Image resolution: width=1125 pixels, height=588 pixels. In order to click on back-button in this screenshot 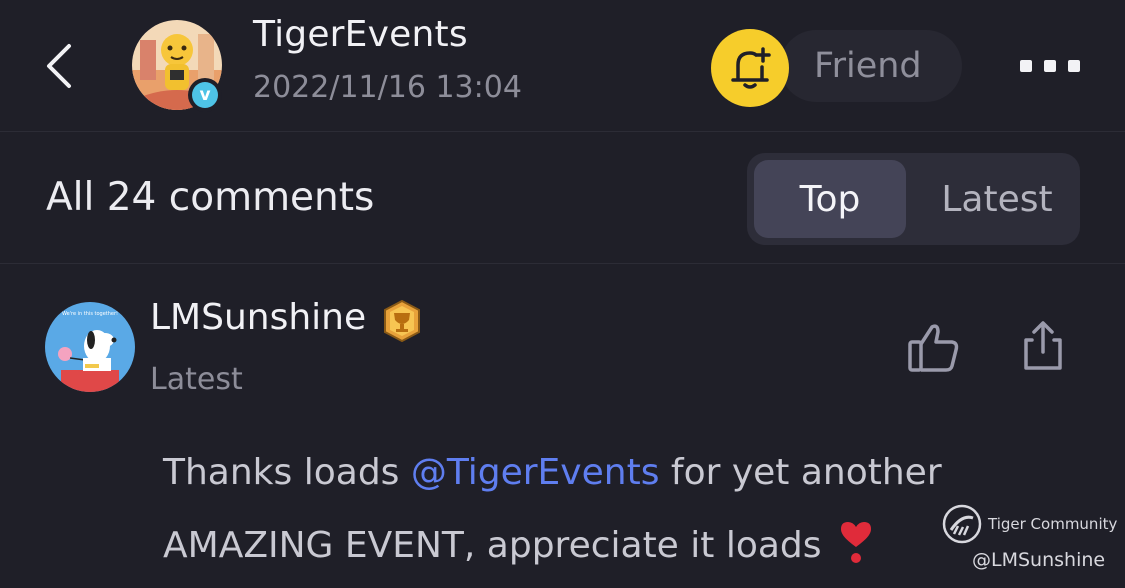, I will do `click(58, 66)`.